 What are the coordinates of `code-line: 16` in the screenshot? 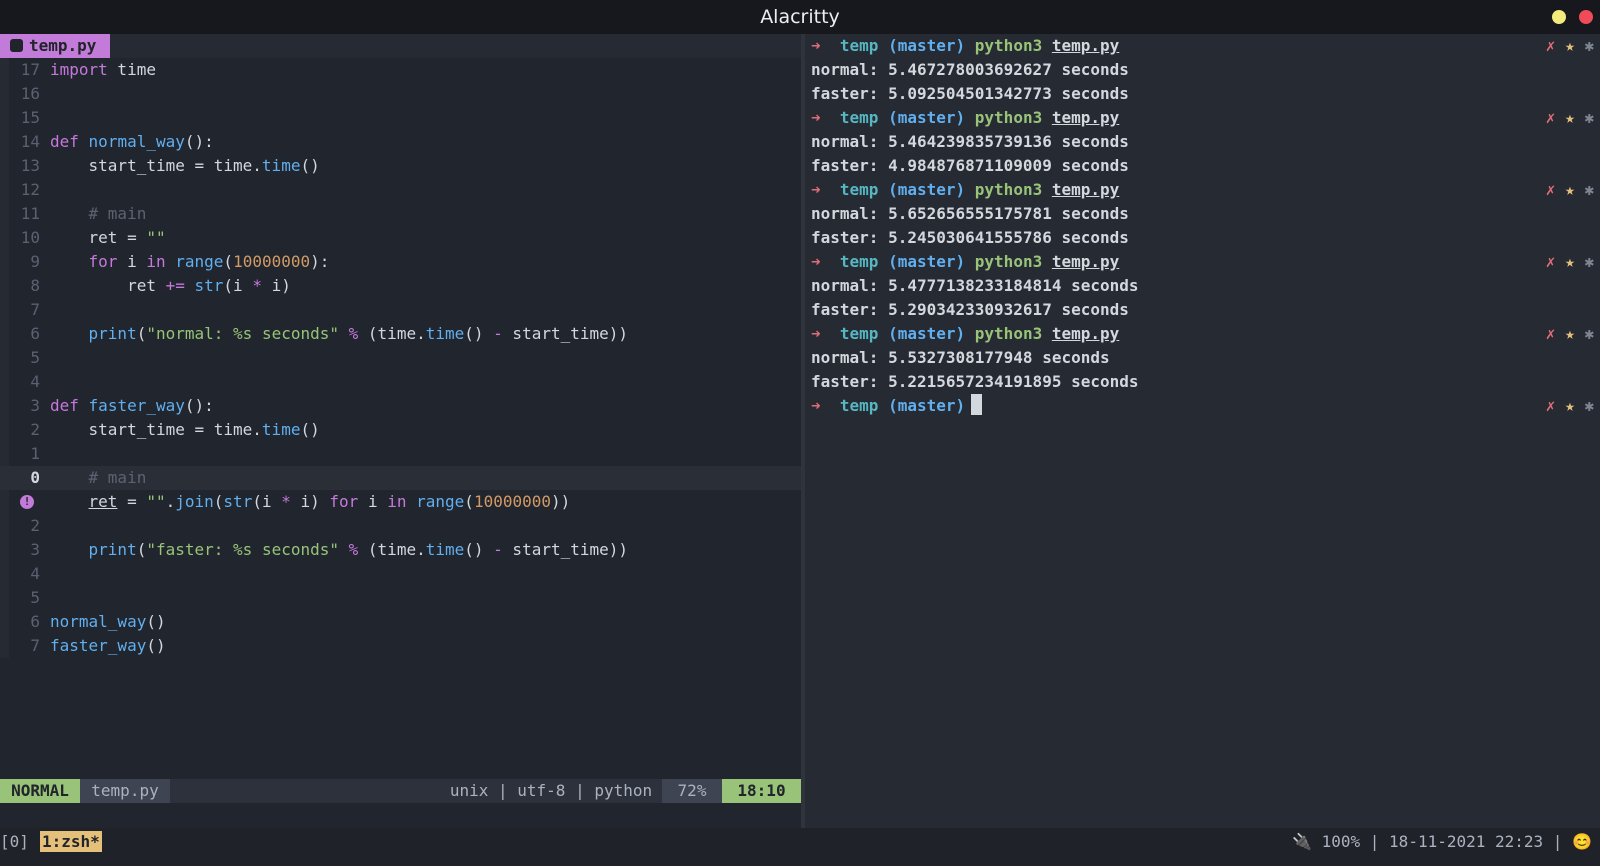 It's located at (400, 94).